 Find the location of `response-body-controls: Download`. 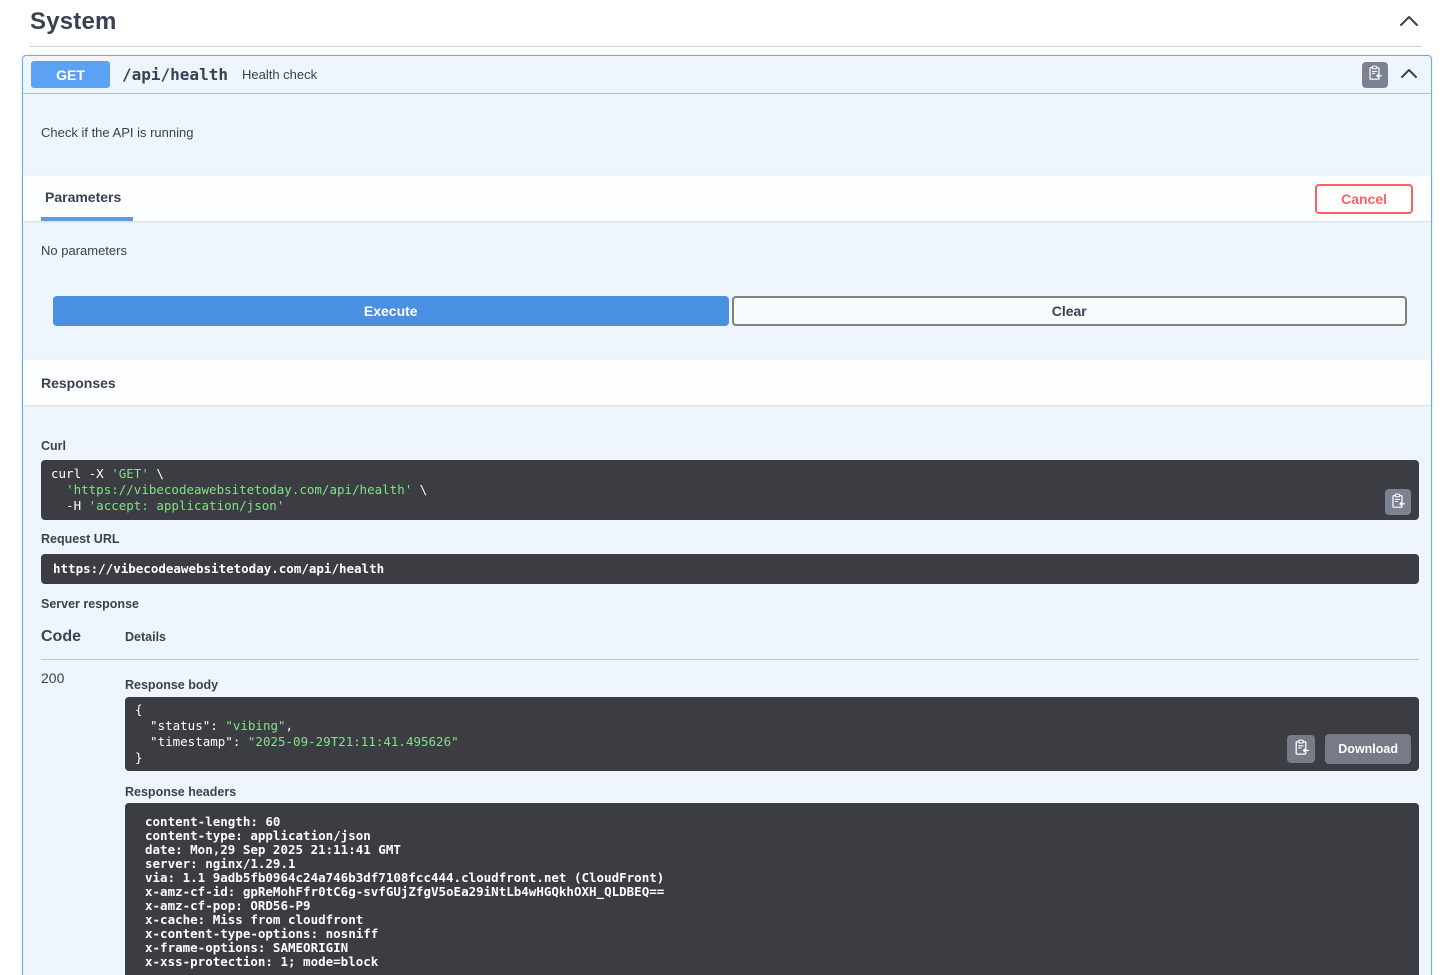

response-body-controls: Download is located at coordinates (1349, 749).